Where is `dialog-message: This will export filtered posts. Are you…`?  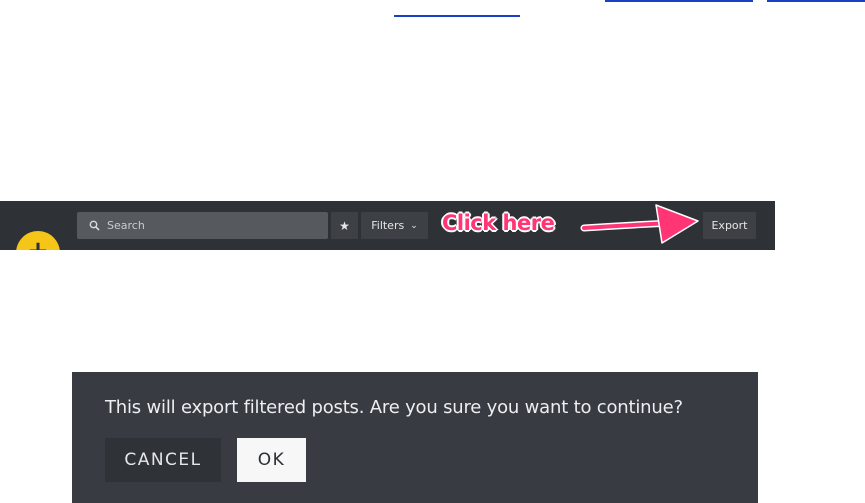 dialog-message: This will export filtered posts. Are you… is located at coordinates (394, 407).